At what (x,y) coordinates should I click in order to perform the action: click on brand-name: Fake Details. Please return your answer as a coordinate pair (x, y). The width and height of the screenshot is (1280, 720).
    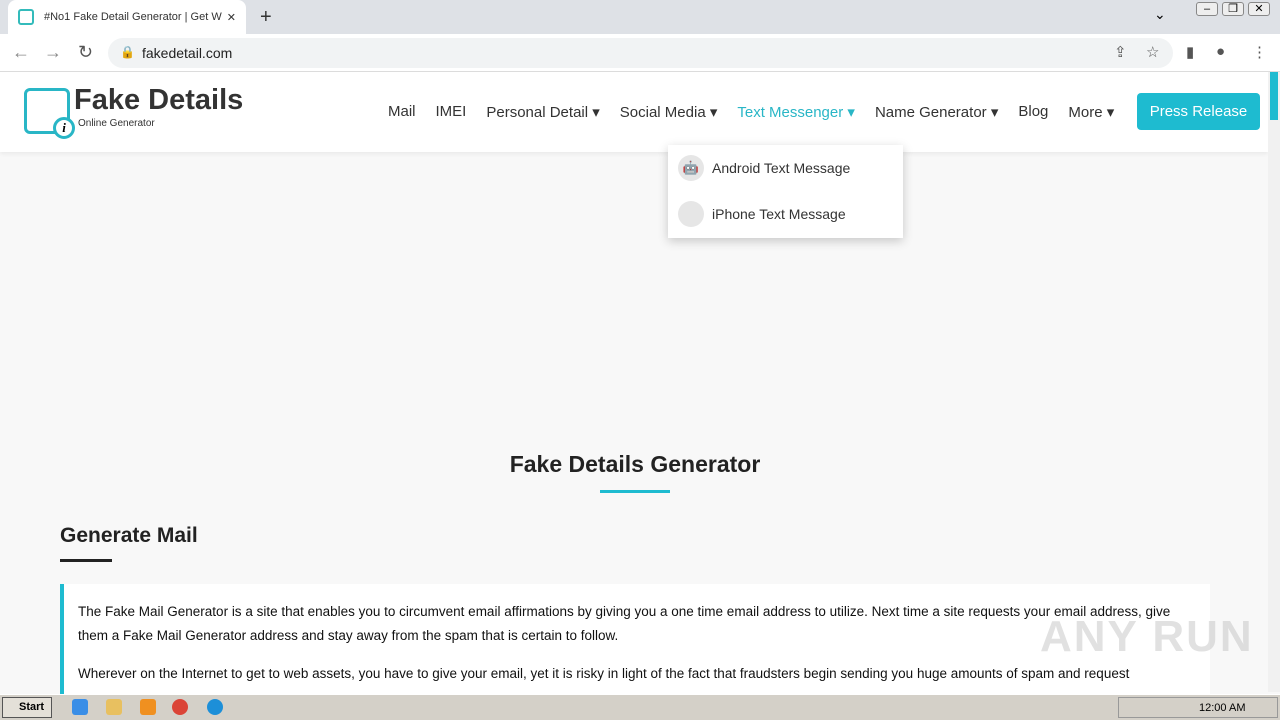
    Looking at the image, I should click on (158, 100).